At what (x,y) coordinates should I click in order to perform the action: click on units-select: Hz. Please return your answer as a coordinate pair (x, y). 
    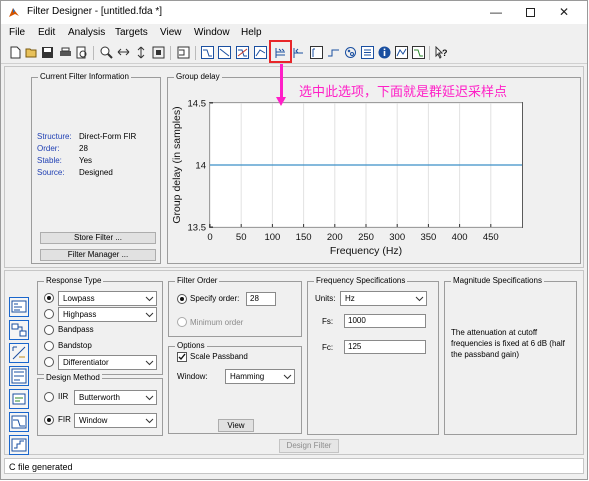
    Looking at the image, I should click on (383, 298).